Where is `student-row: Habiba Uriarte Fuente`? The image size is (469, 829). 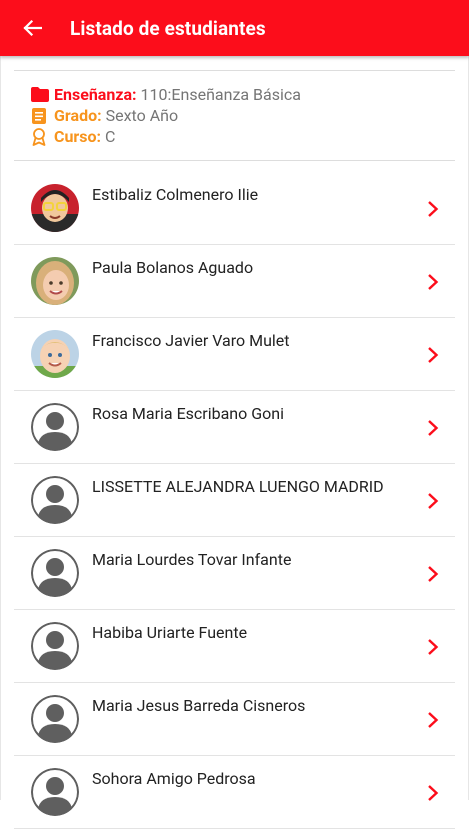 student-row: Habiba Uriarte Fuente is located at coordinates (234, 646).